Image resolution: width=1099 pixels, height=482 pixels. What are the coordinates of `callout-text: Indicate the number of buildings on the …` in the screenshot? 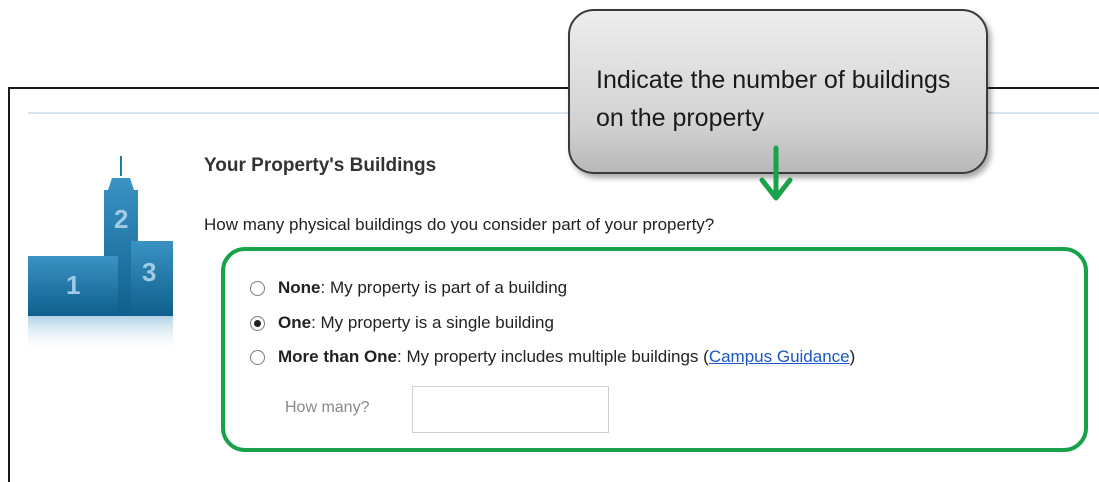 It's located at (773, 99).